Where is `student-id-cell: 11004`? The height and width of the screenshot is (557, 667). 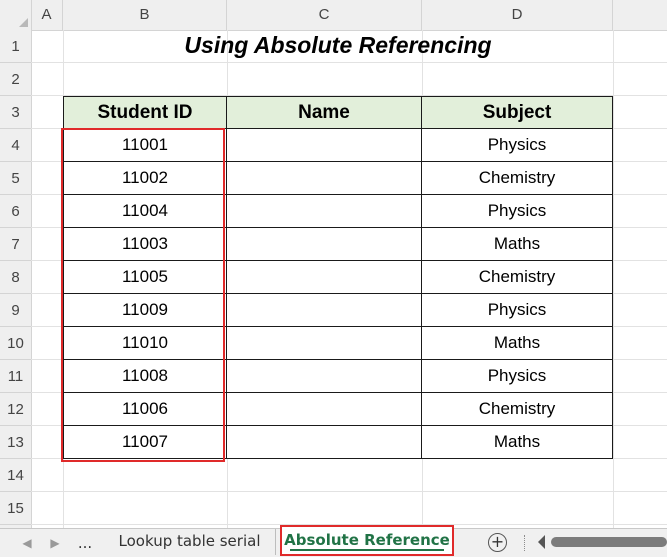 student-id-cell: 11004 is located at coordinates (145, 211).